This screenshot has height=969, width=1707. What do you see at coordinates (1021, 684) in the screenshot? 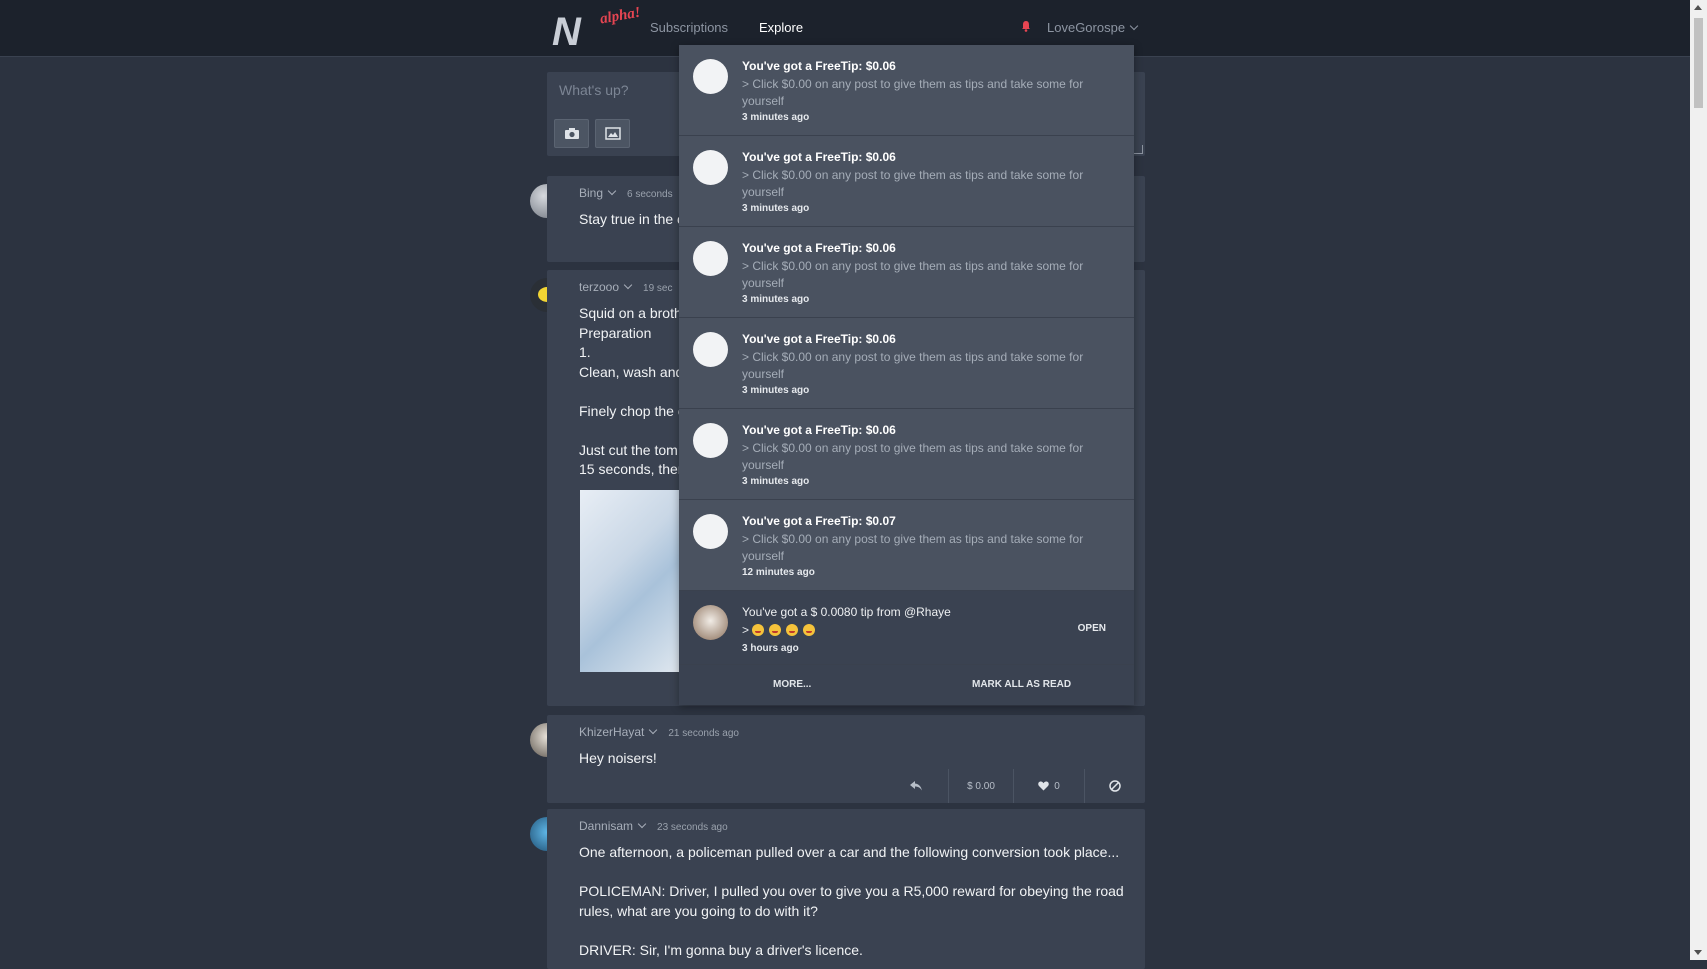
I see `mark-all-read-button: MARK ALL AS READ` at bounding box center [1021, 684].